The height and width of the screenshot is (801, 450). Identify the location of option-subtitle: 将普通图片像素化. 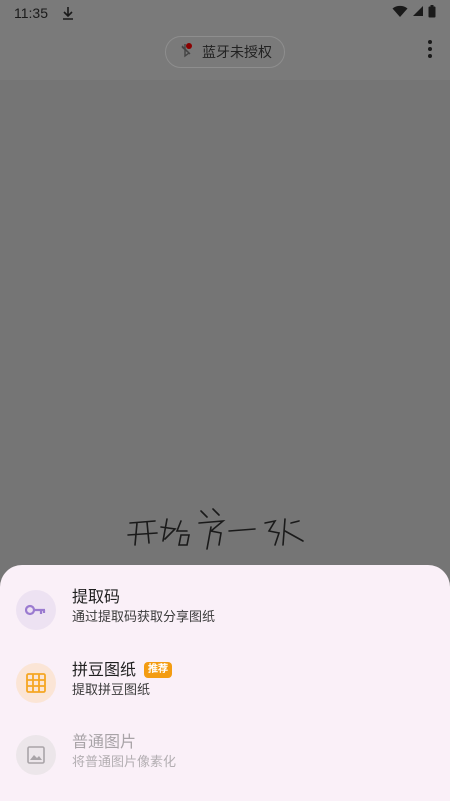
(124, 762).